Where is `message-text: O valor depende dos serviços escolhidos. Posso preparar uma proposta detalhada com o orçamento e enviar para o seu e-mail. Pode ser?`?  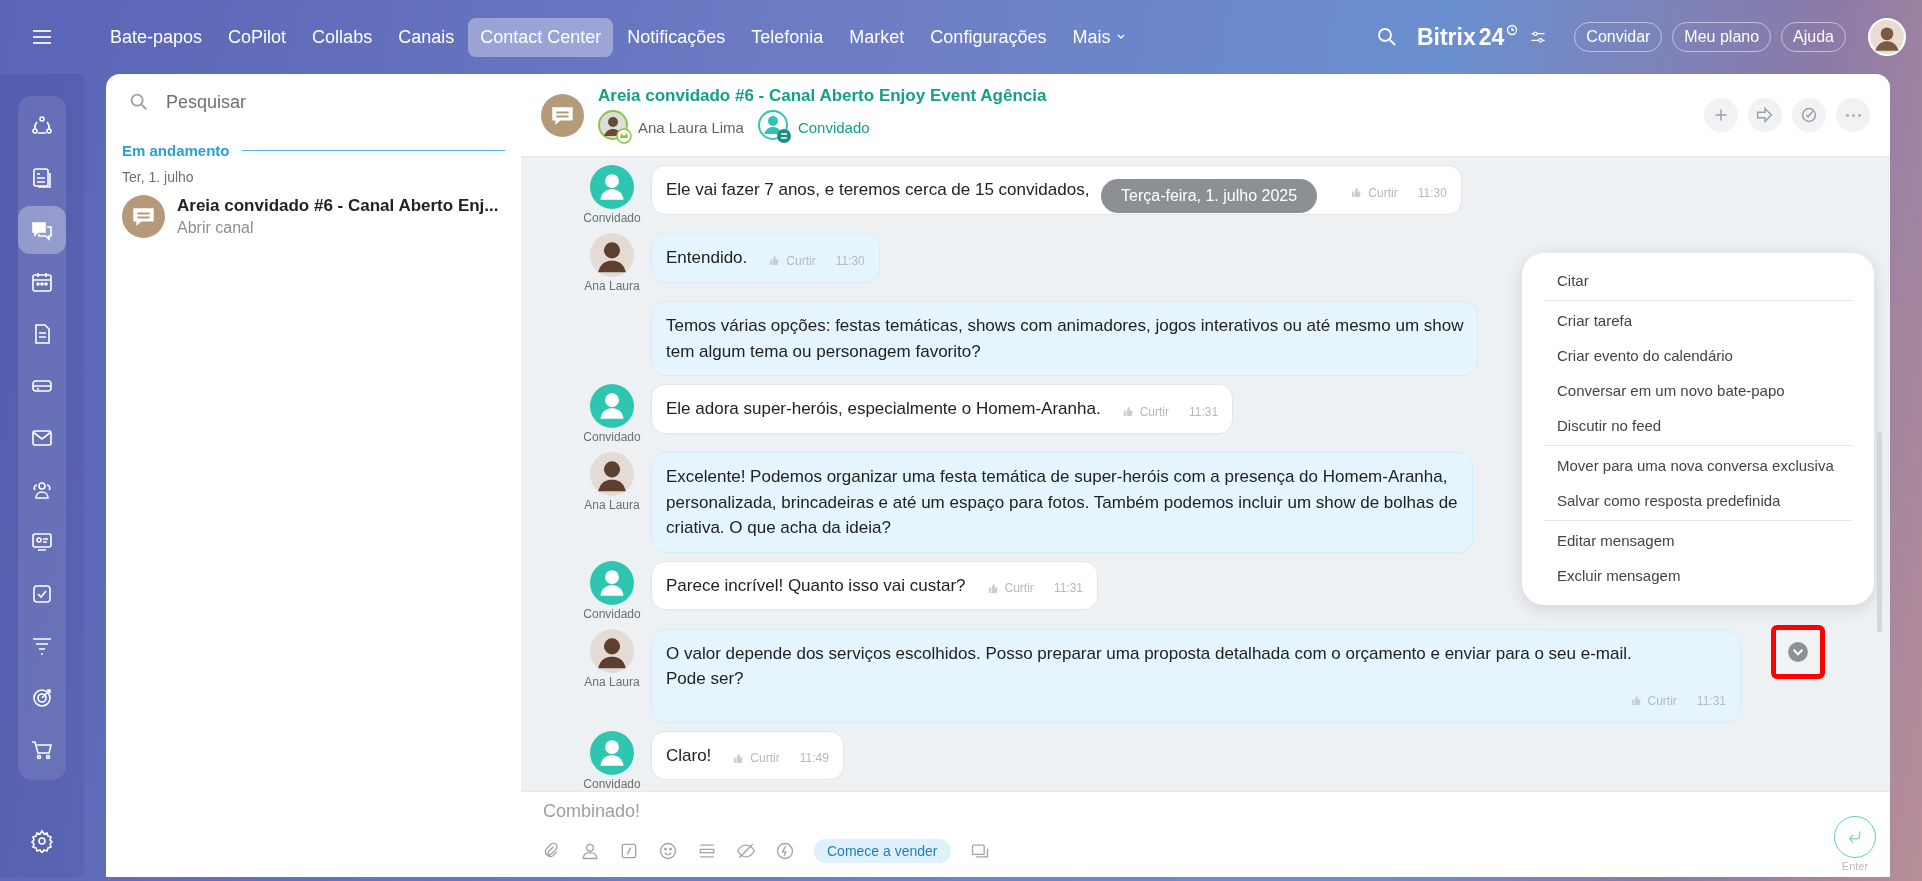
message-text: O valor depende dos serviços escolhidos. Posso preparar uma proposta detalhada com o orçamento e enviar para o seu e-mail. Pode ser? is located at coordinates (1149, 666).